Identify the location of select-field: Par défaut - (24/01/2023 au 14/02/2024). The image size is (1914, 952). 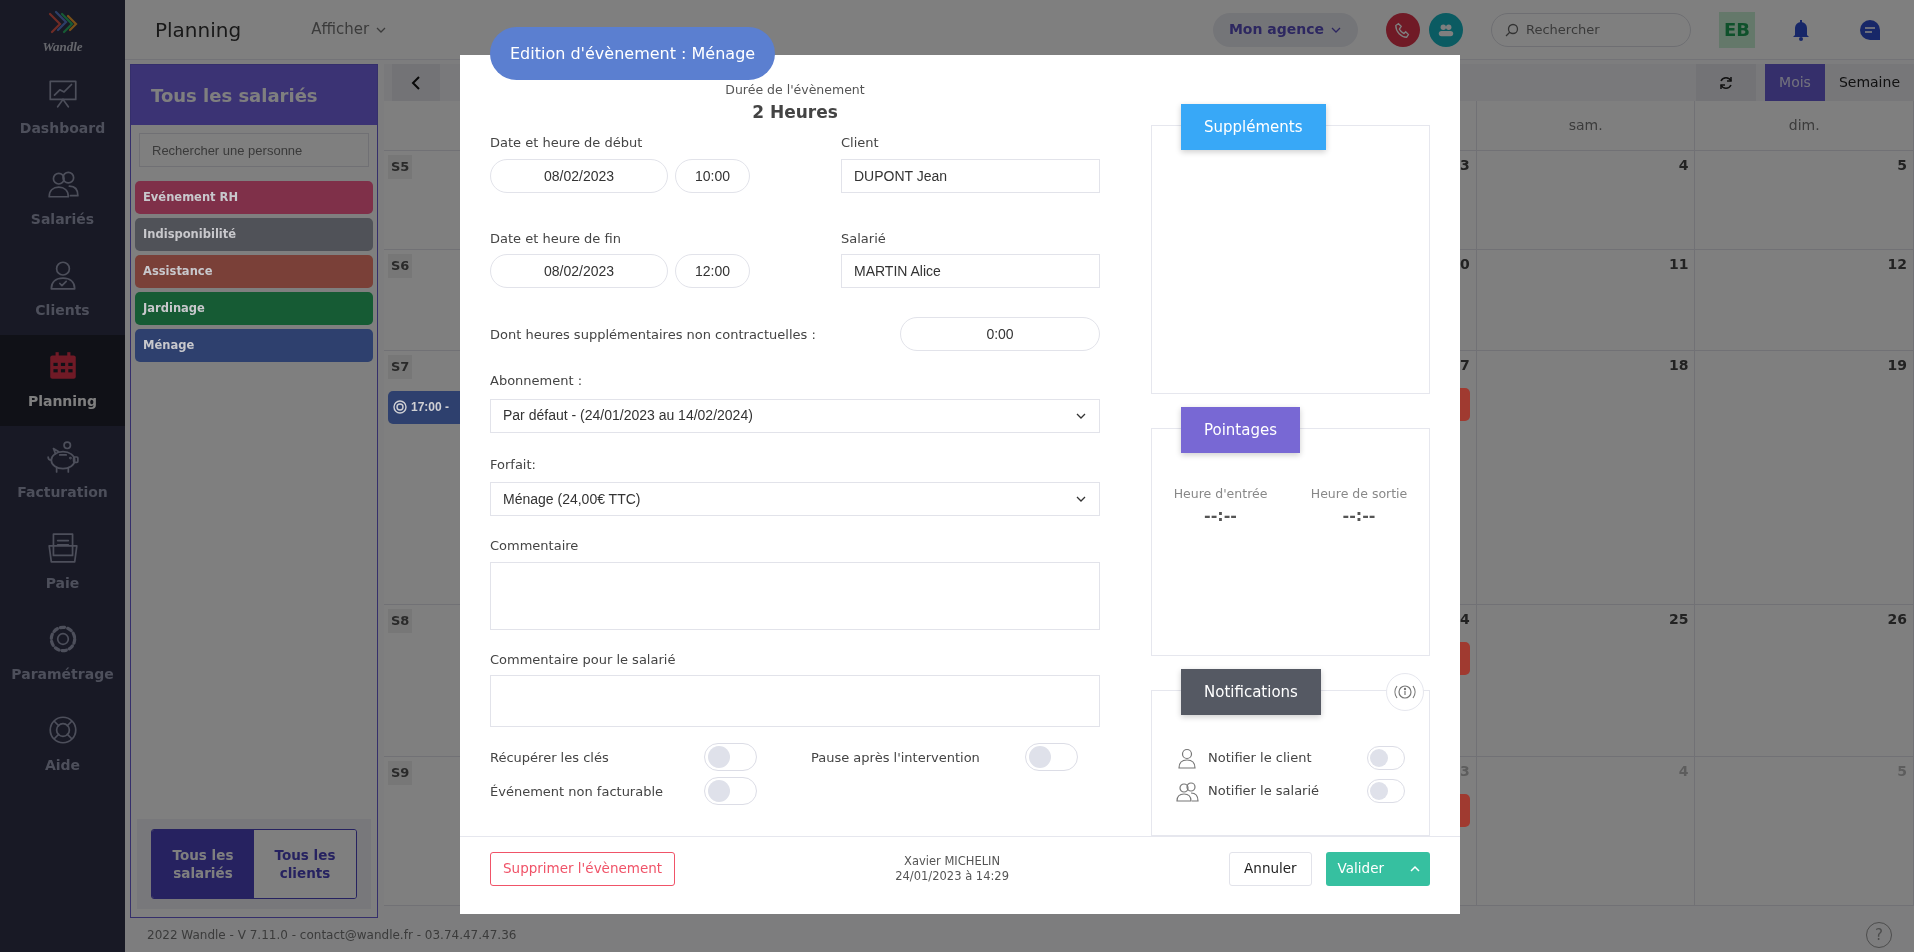
(795, 415).